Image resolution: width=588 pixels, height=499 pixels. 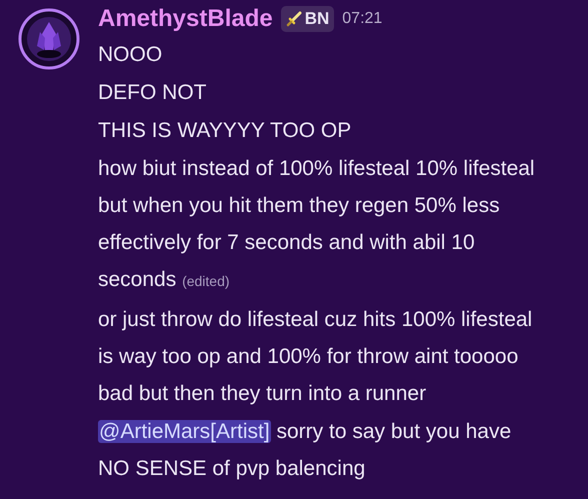 I want to click on mention-link: @ArtieMars[Artist], so click(x=184, y=431).